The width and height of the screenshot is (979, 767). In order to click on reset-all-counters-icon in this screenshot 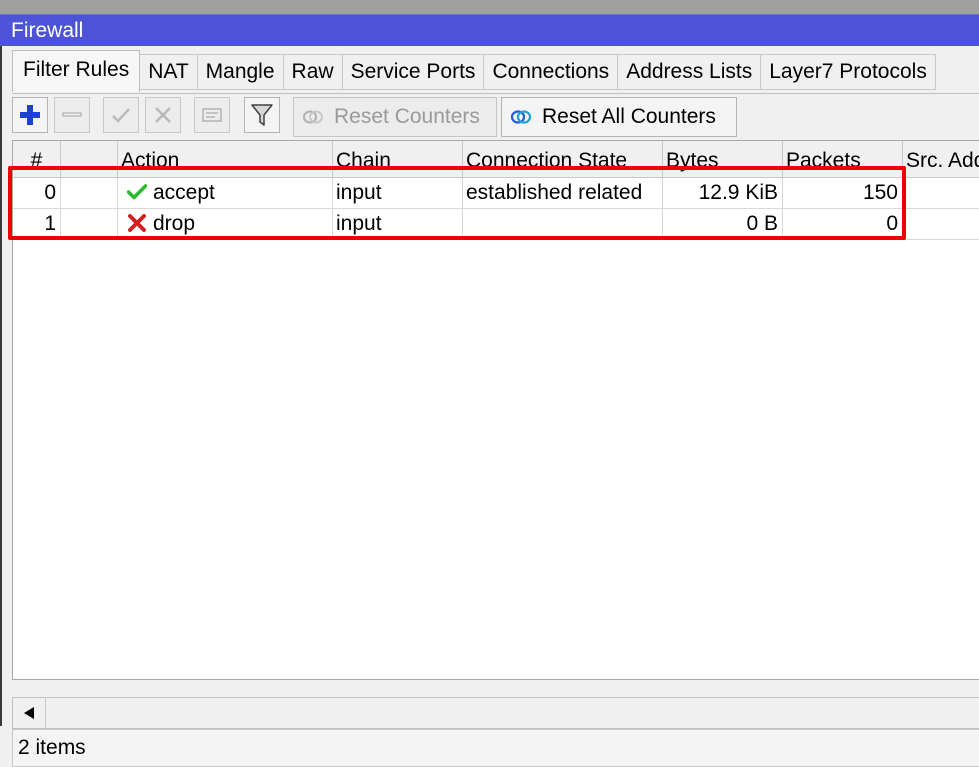, I will do `click(521, 117)`.